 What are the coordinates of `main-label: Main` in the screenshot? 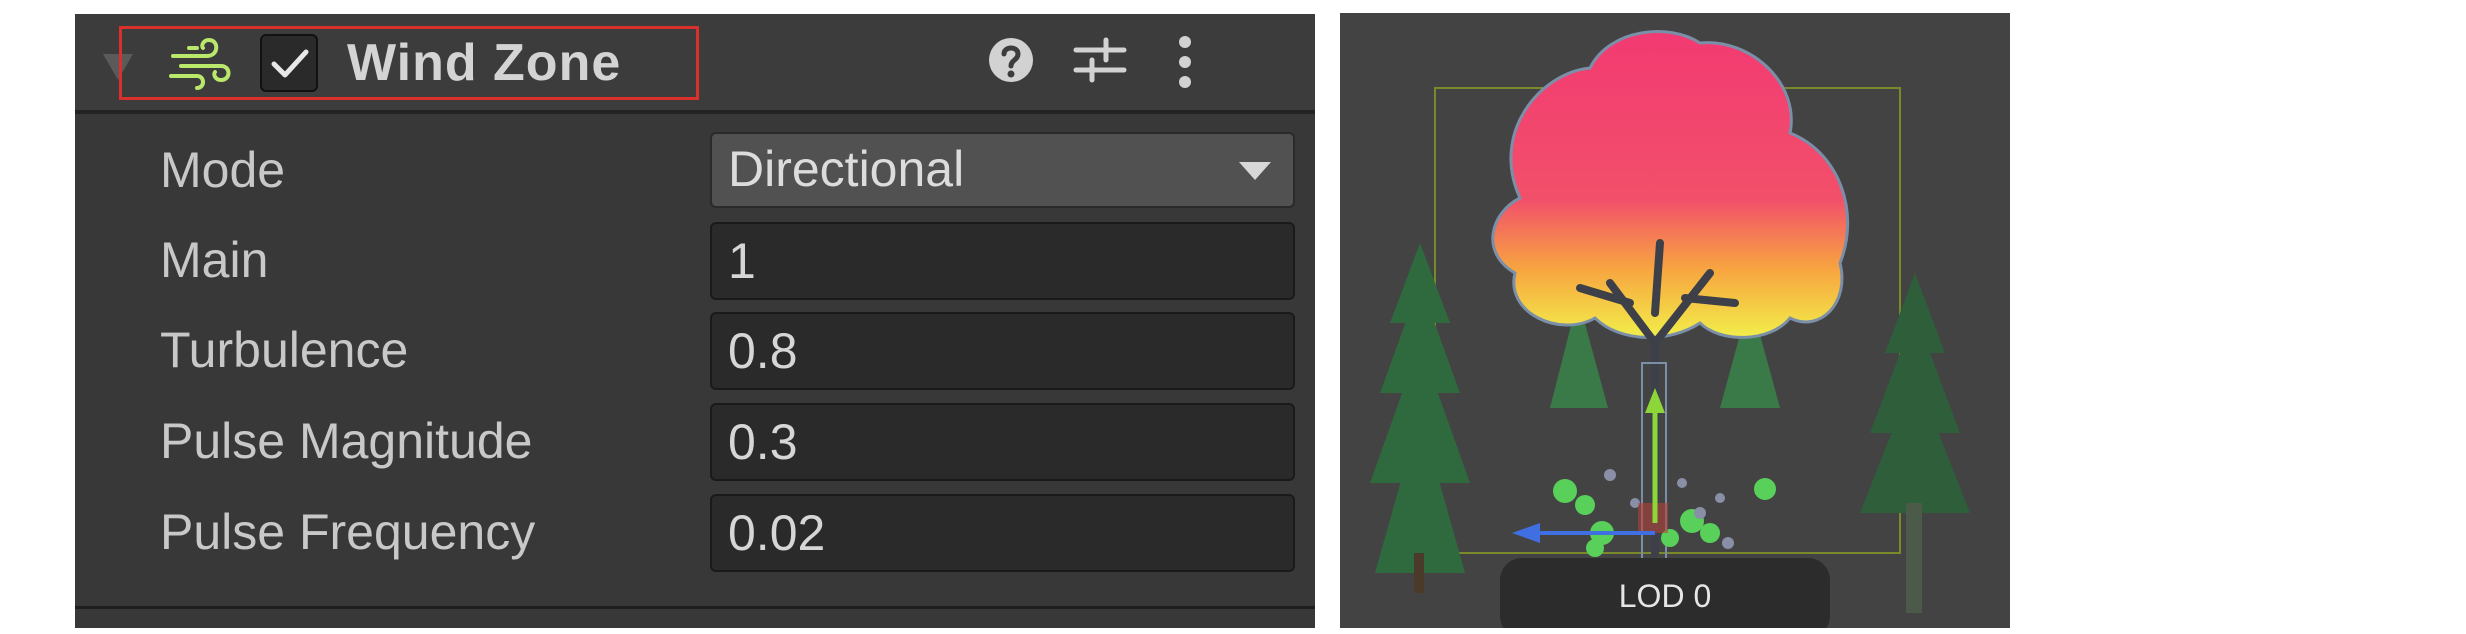 It's located at (214, 260).